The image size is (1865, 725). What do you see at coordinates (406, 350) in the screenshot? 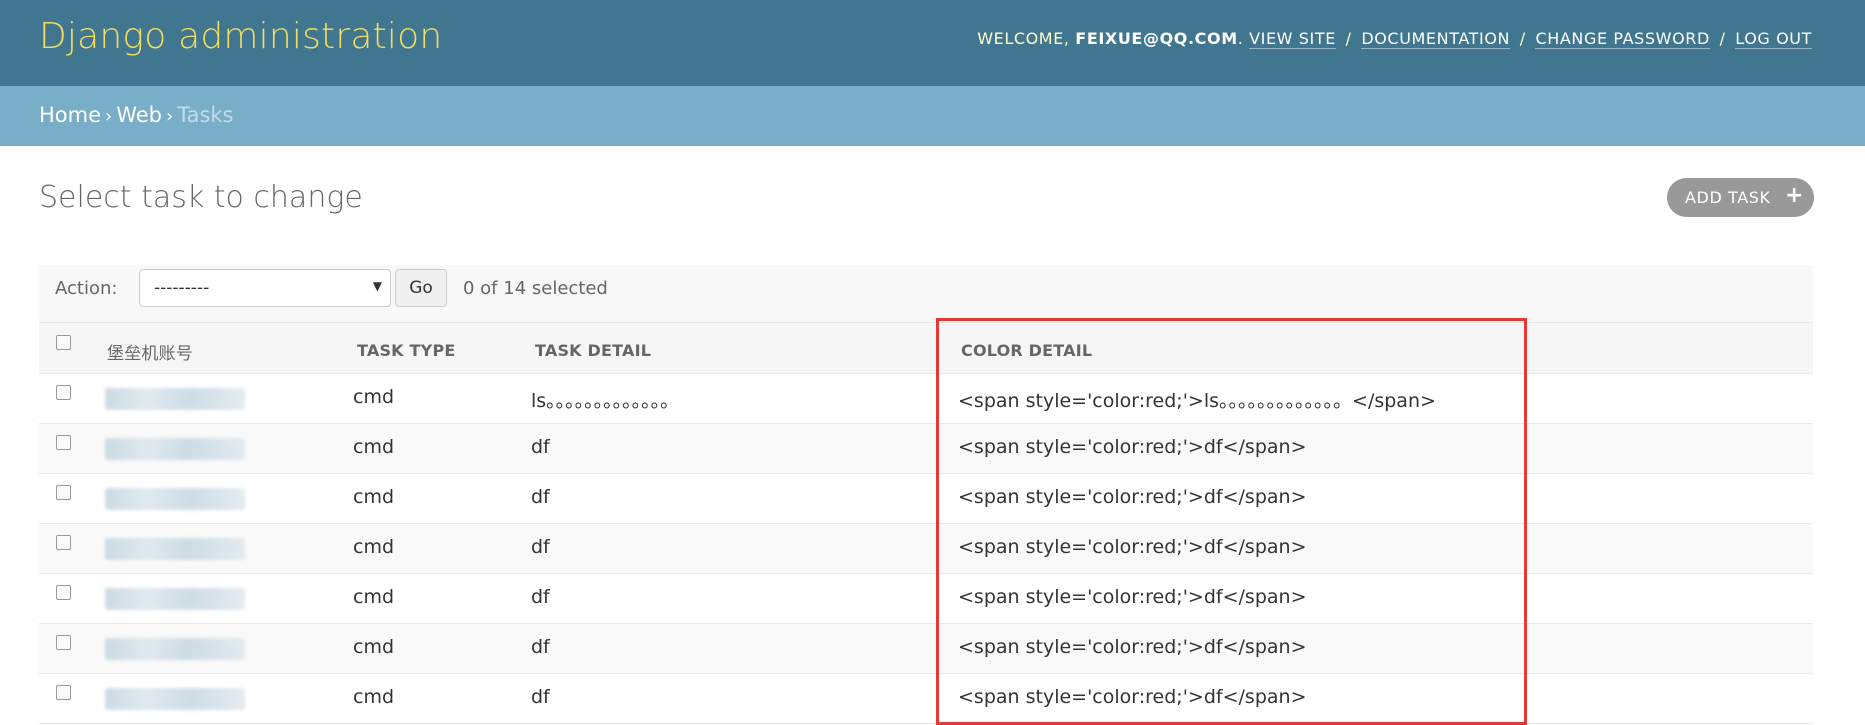
I see `column-header-task-type: TASK TYPE` at bounding box center [406, 350].